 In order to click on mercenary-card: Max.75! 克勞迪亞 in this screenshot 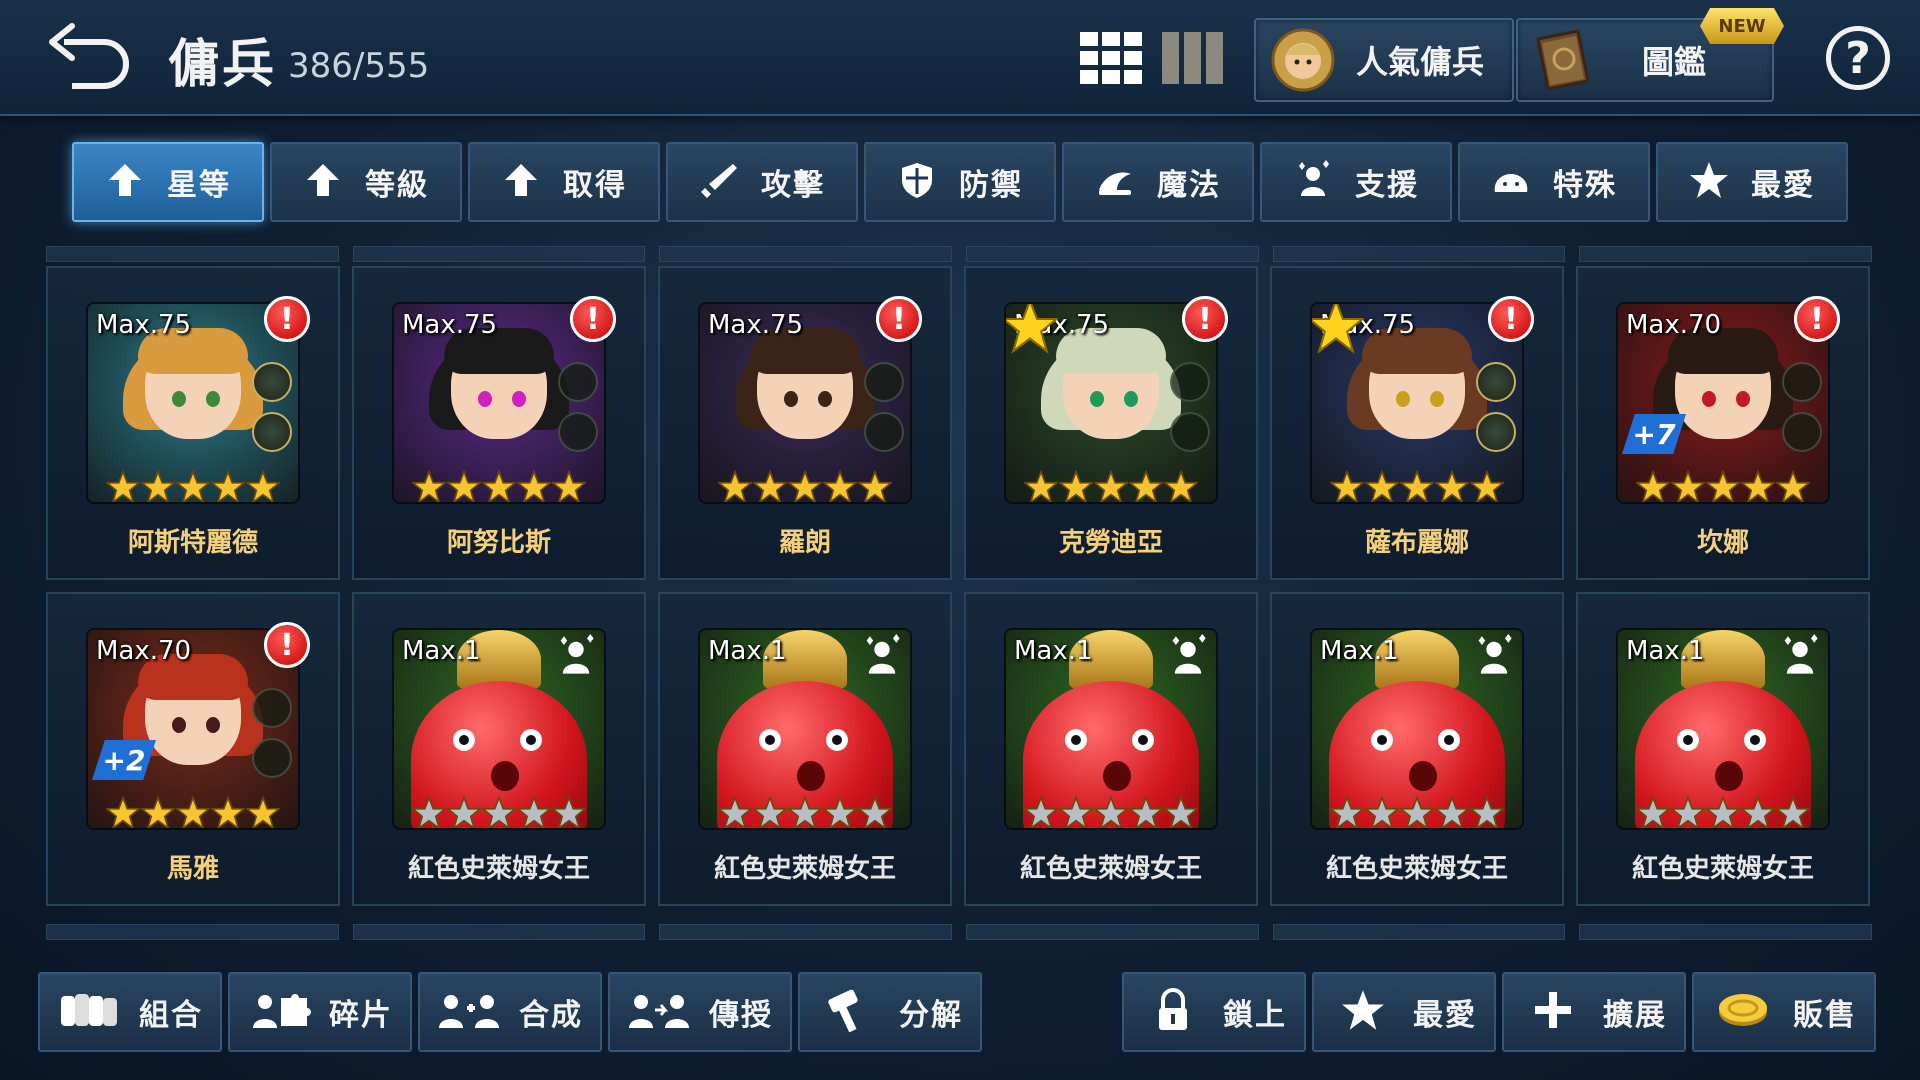, I will do `click(1111, 423)`.